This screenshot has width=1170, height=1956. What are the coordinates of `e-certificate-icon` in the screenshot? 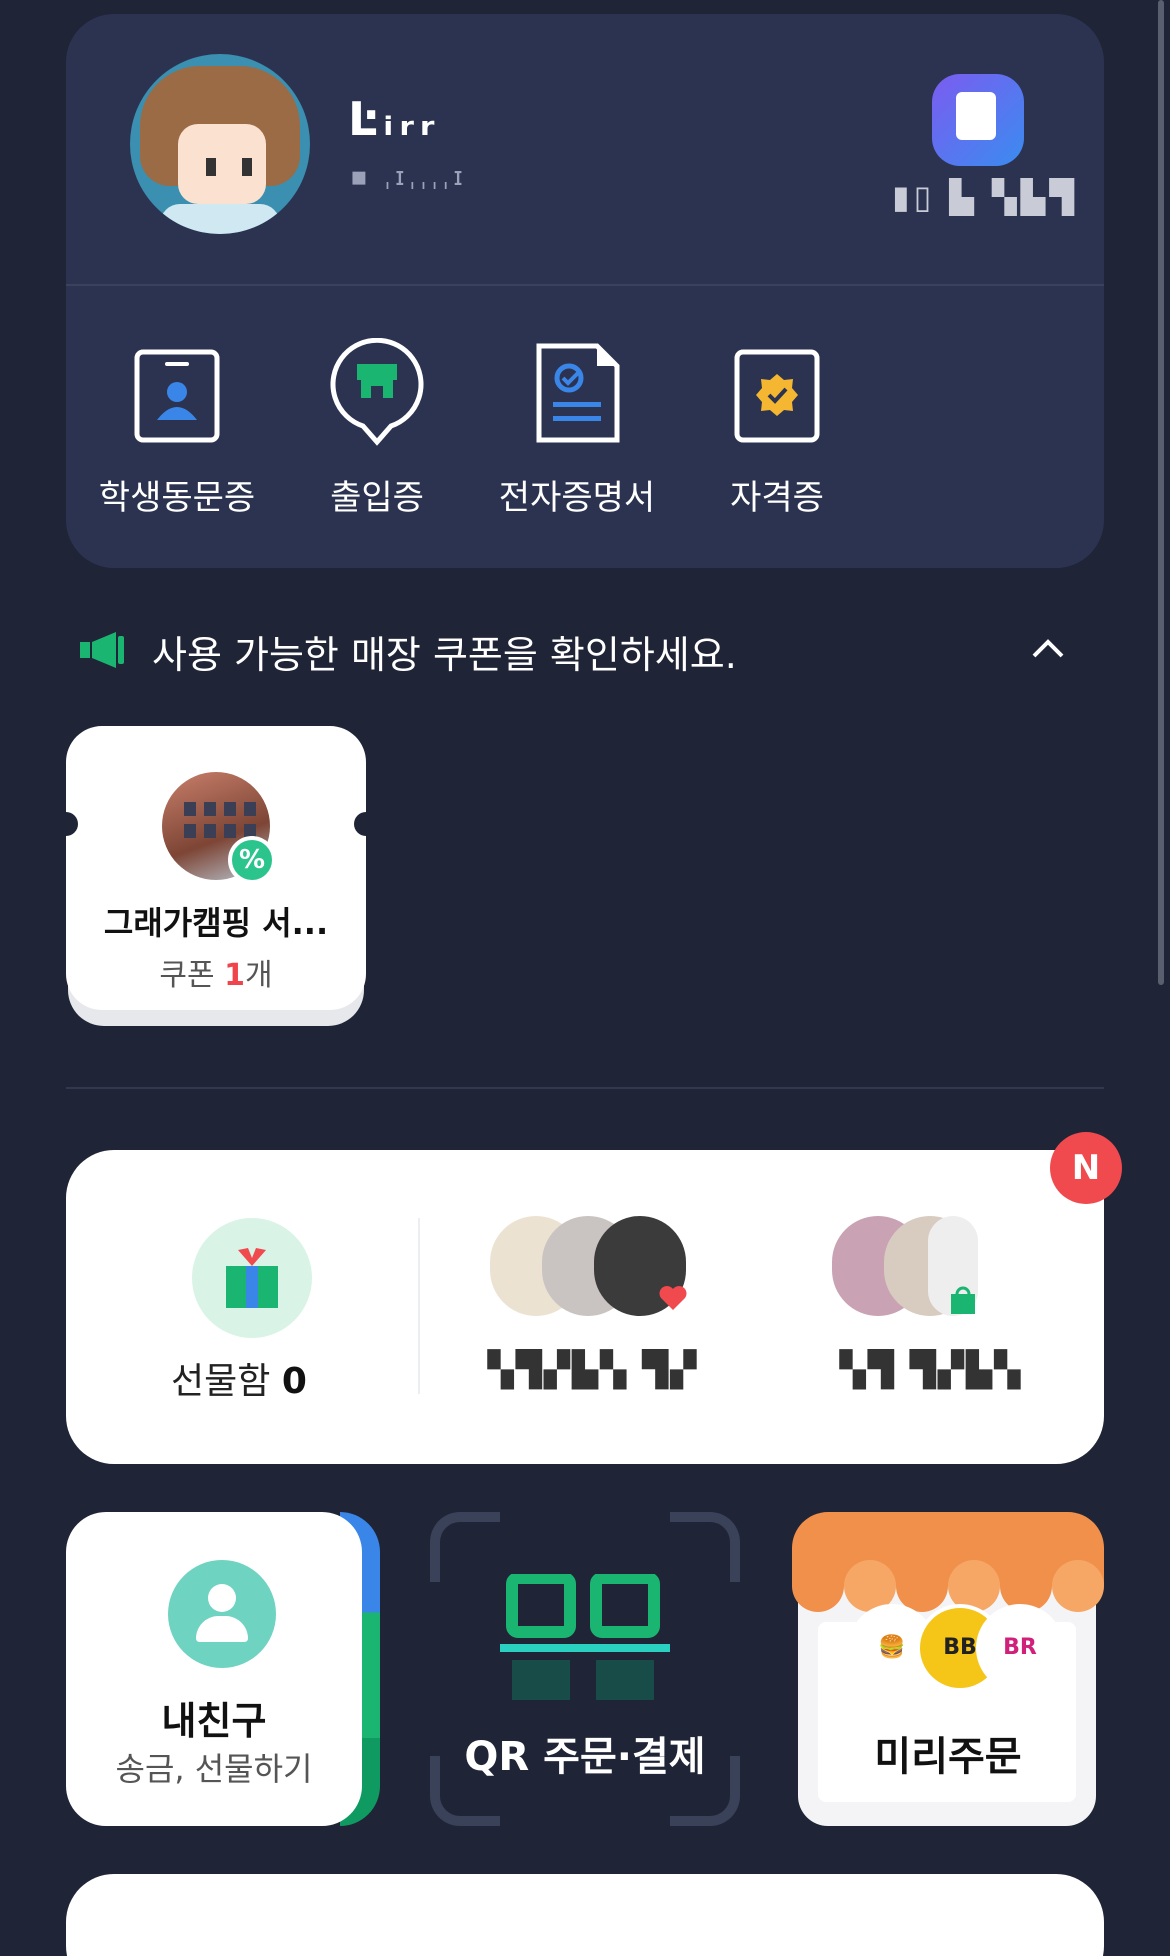 It's located at (577, 393).